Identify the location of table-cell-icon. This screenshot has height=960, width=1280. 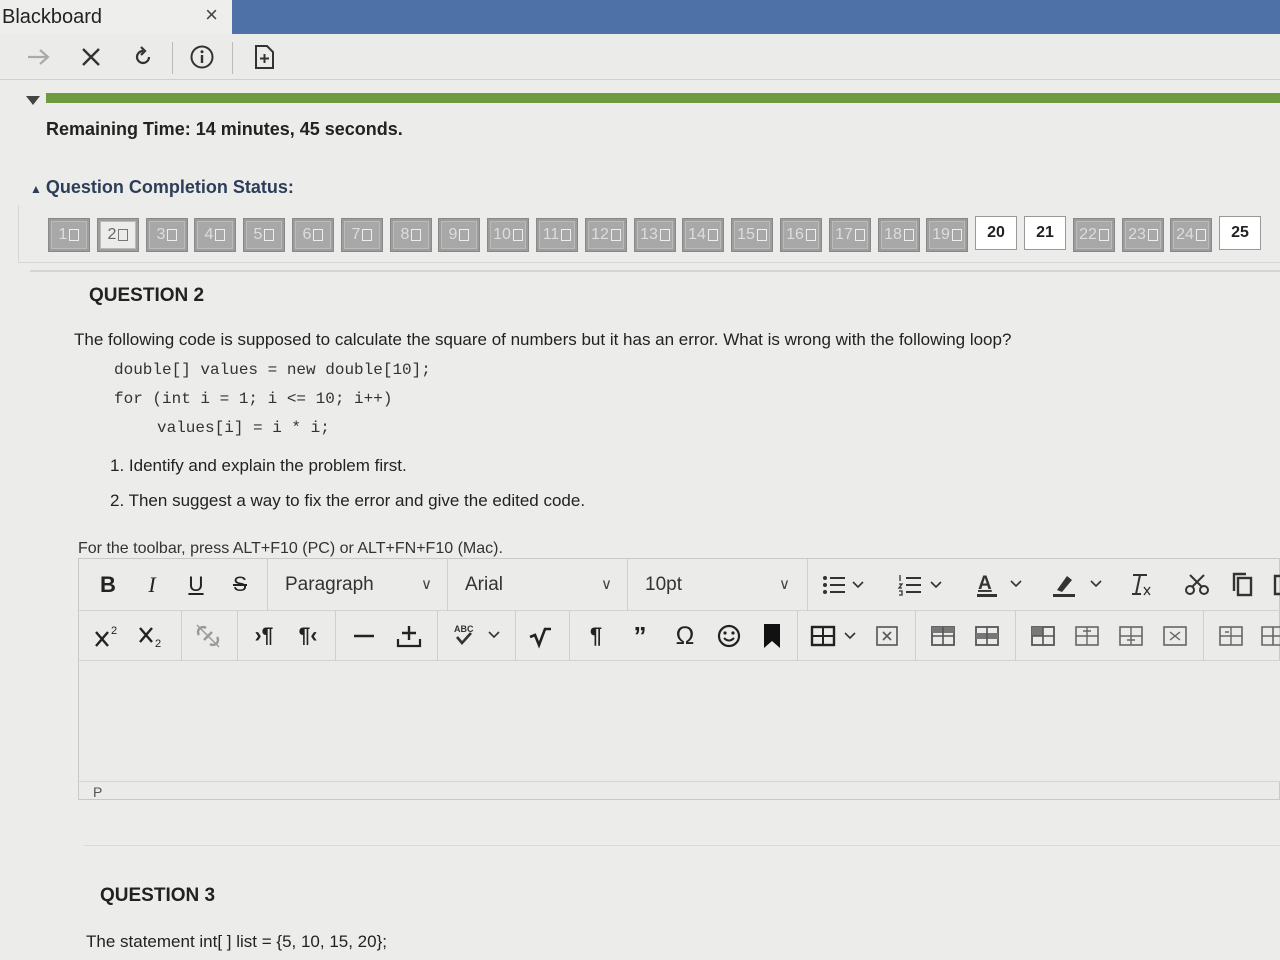
(1175, 636).